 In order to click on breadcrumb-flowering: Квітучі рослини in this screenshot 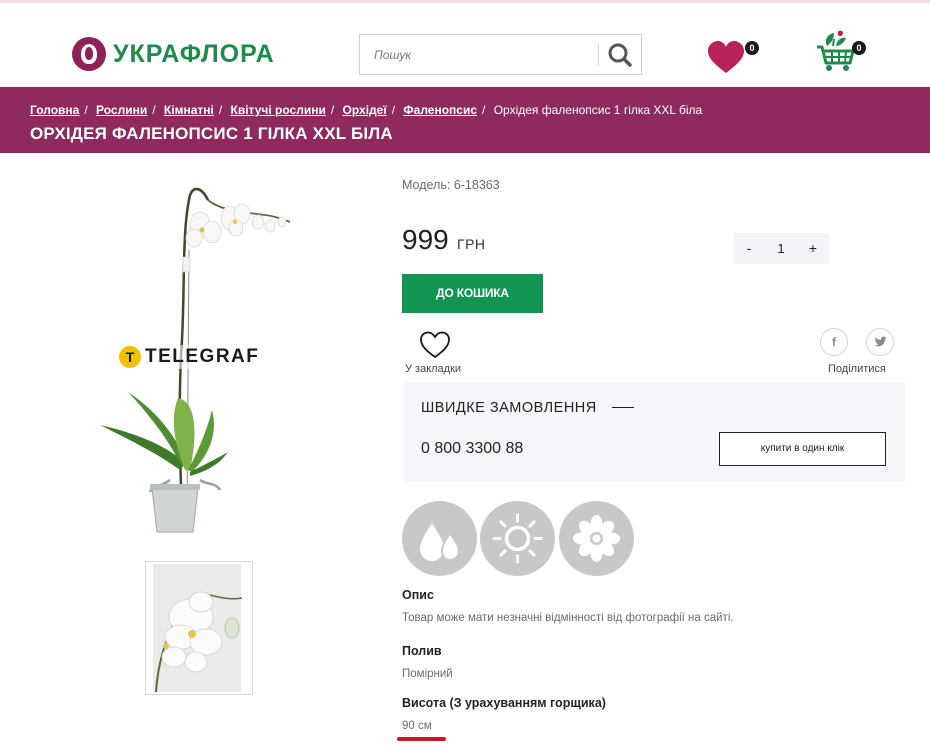, I will do `click(278, 110)`.